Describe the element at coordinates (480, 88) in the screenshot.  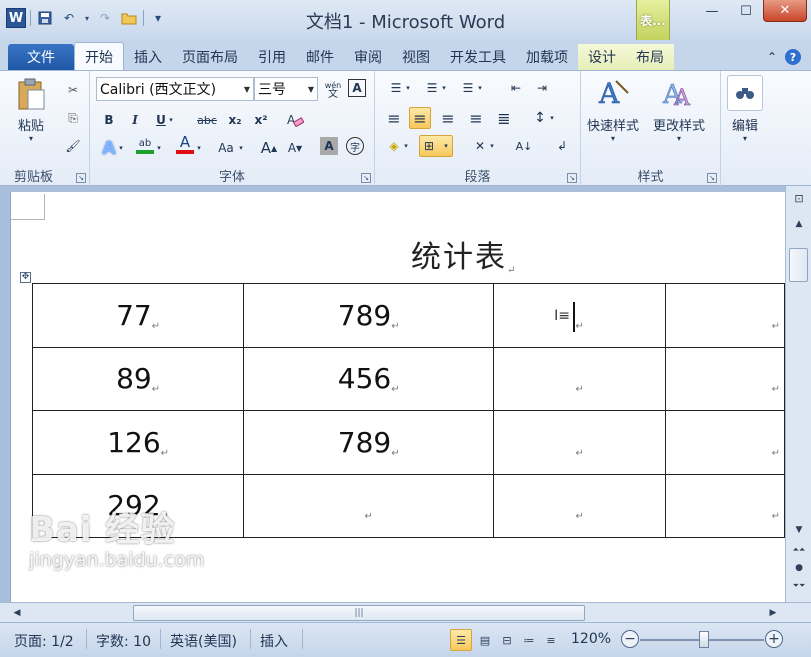
I see `multilevel-dropdown-icon: ▾` at that location.